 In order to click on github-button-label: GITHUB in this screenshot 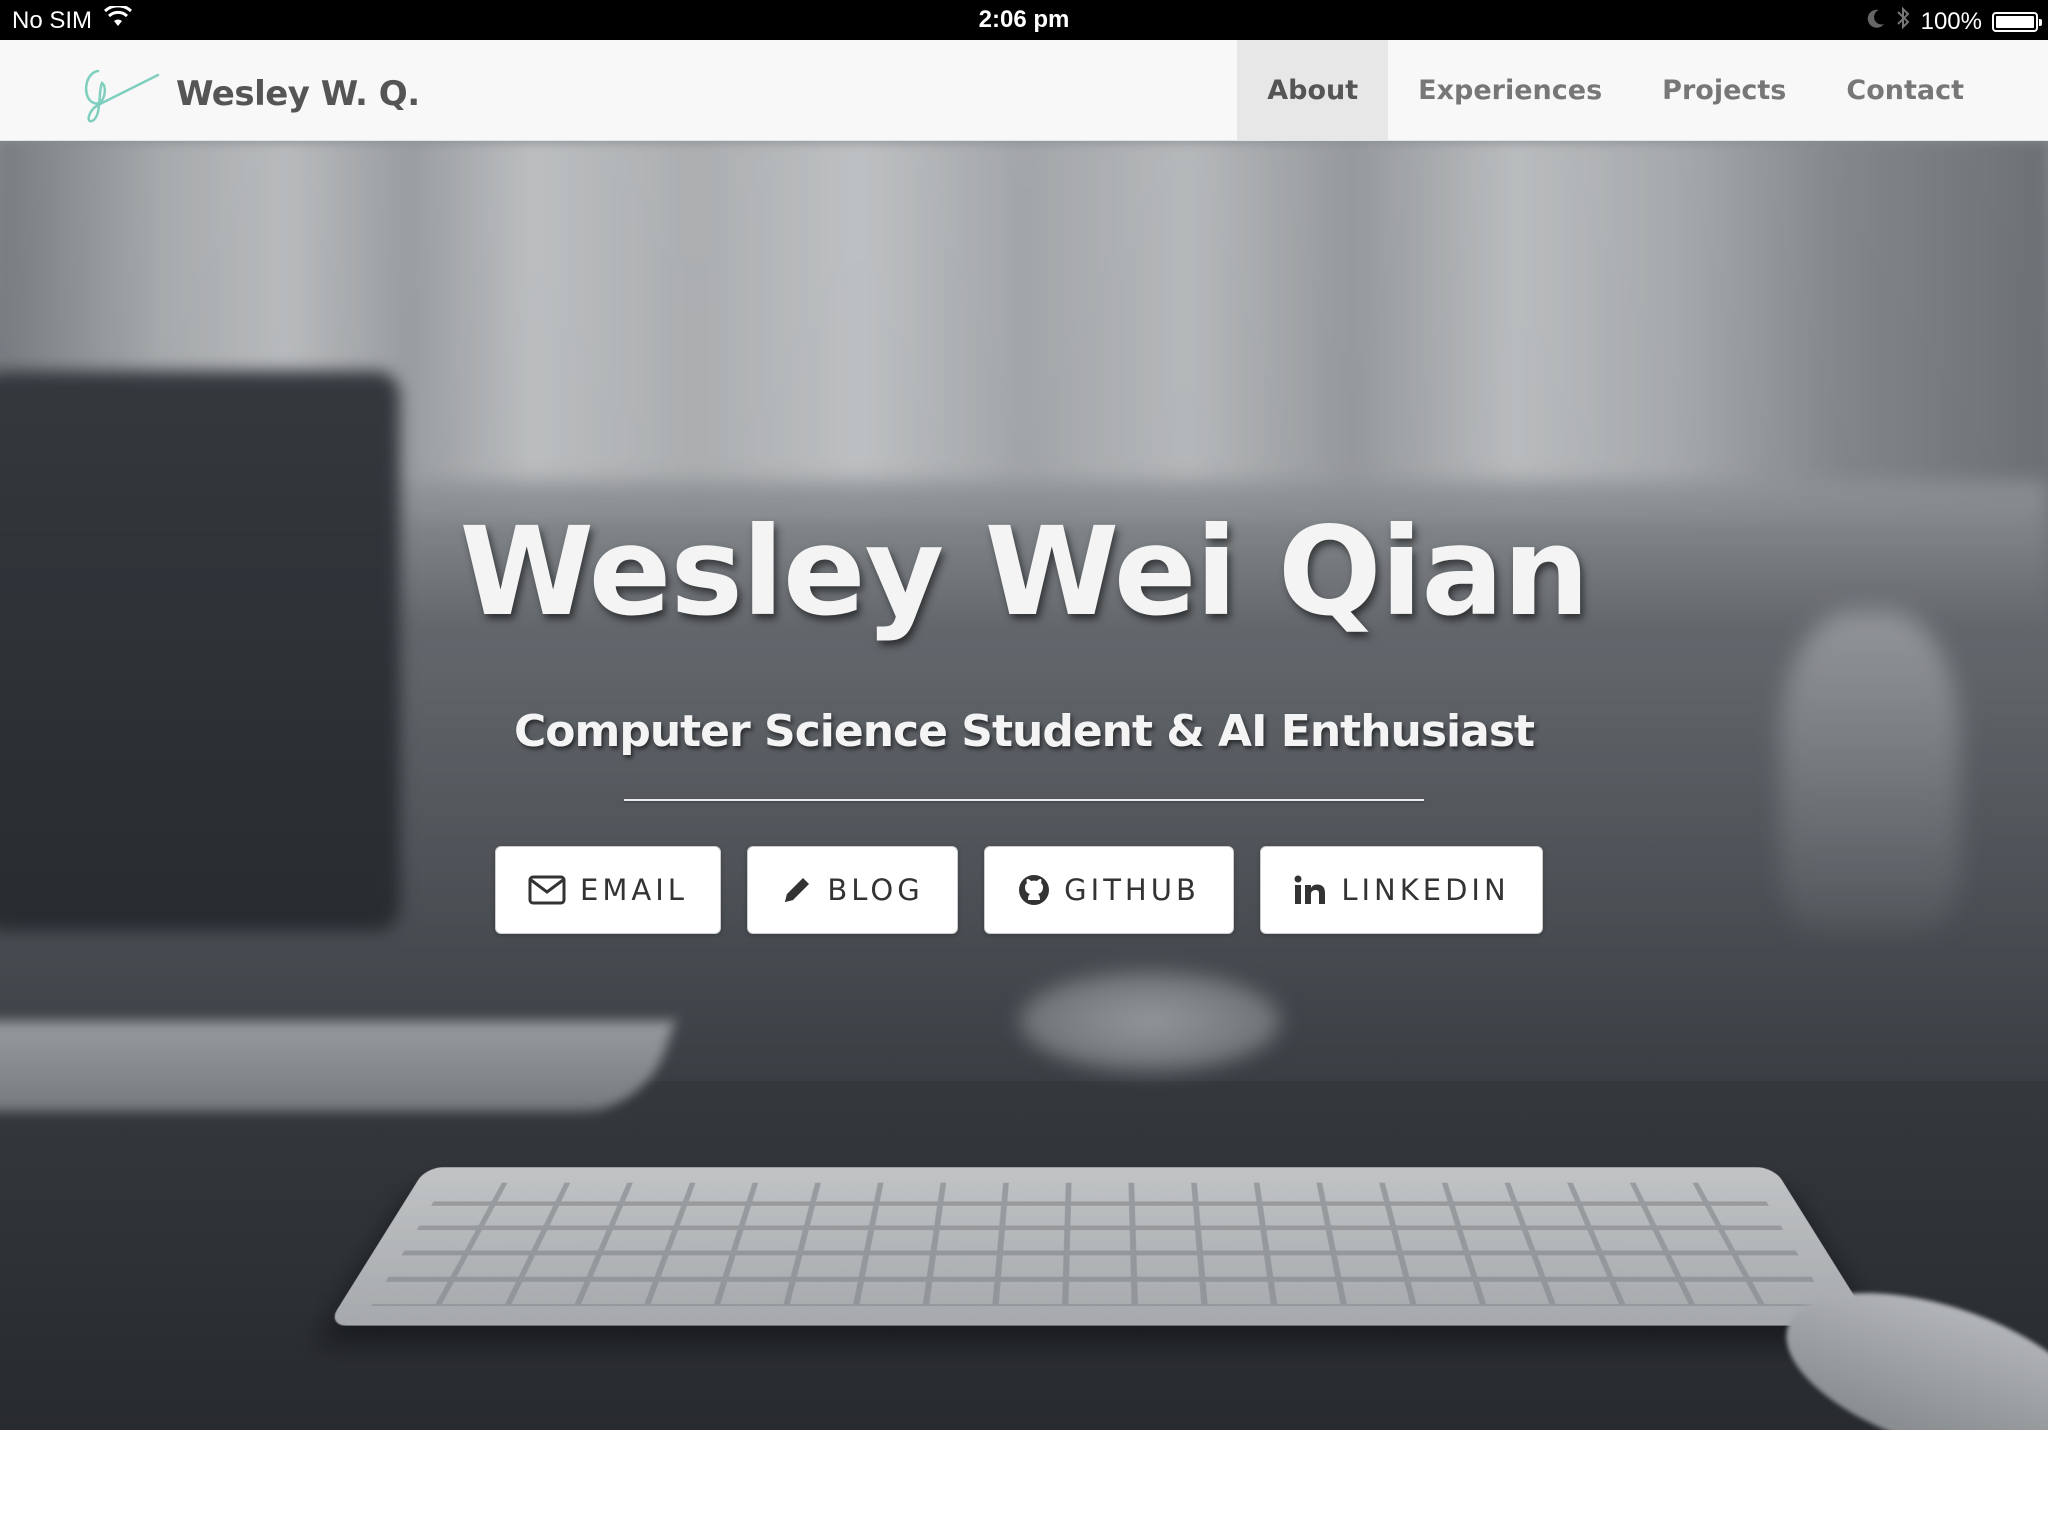, I will do `click(1132, 890)`.